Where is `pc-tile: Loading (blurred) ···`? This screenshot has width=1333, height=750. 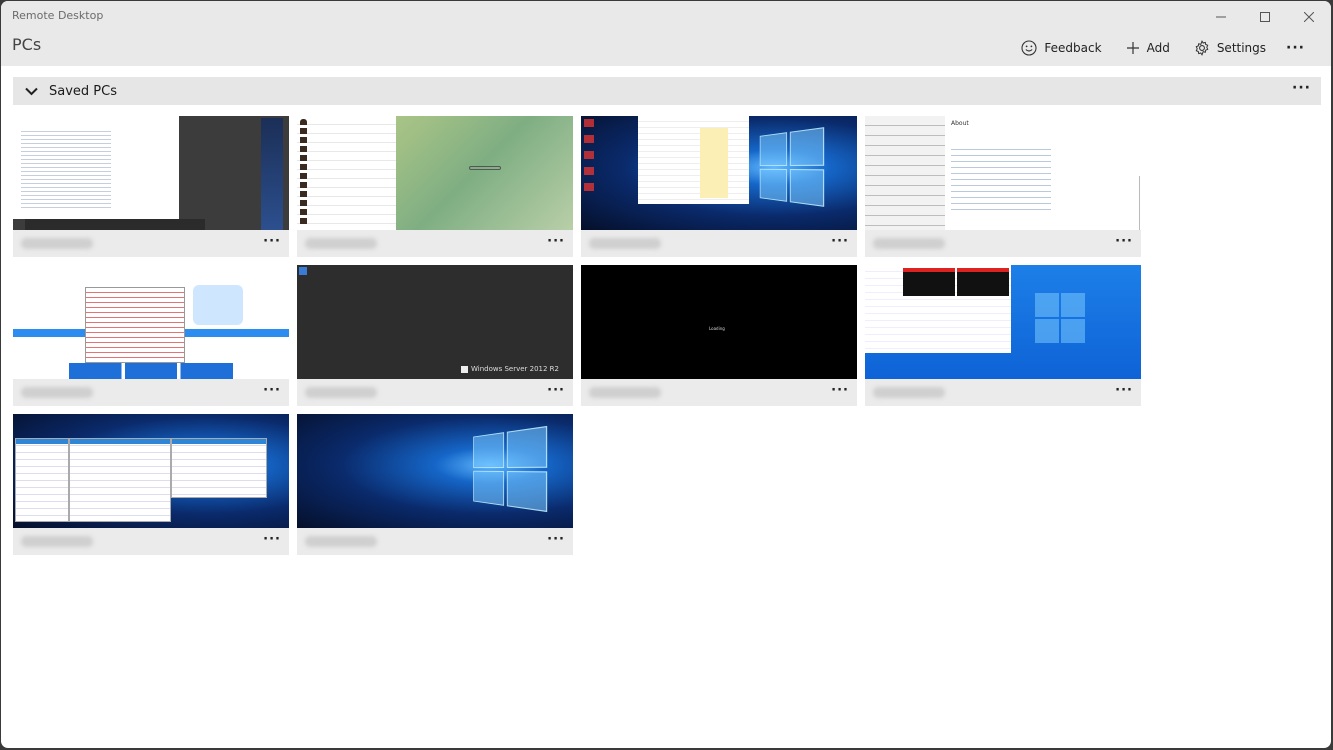 pc-tile: Loading (blurred) ··· is located at coordinates (719, 335).